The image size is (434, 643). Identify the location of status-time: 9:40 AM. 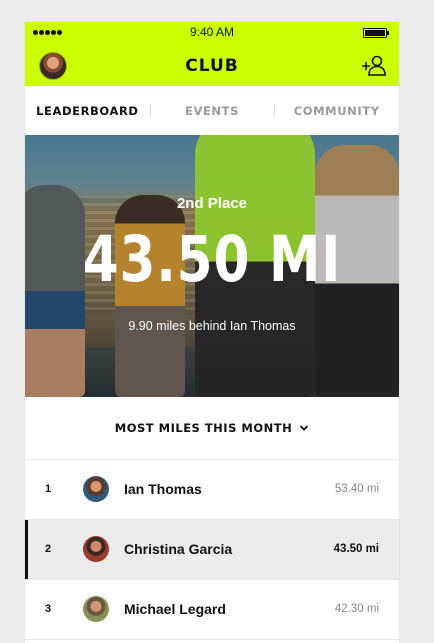
(212, 32).